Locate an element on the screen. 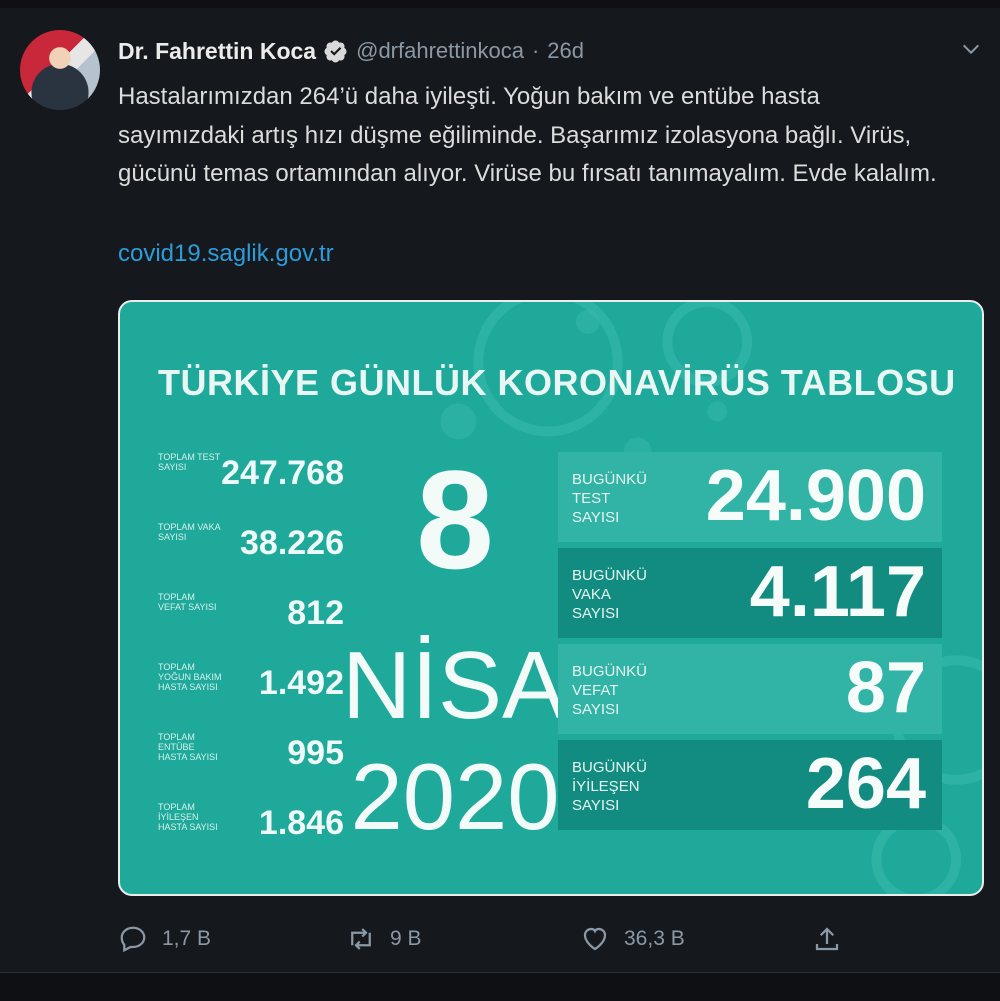  like-button: 36,3 B is located at coordinates (632, 939).